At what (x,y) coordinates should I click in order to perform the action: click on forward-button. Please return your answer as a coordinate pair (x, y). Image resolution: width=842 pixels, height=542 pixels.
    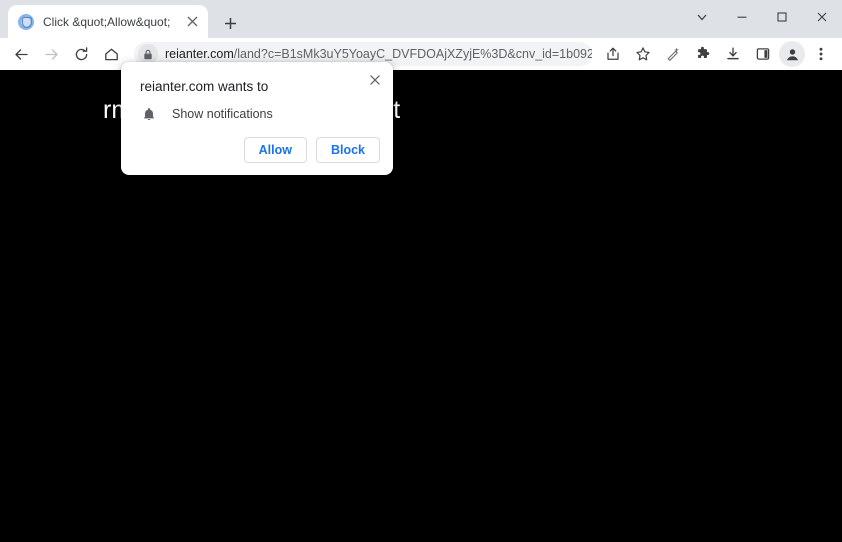
    Looking at the image, I should click on (51, 54).